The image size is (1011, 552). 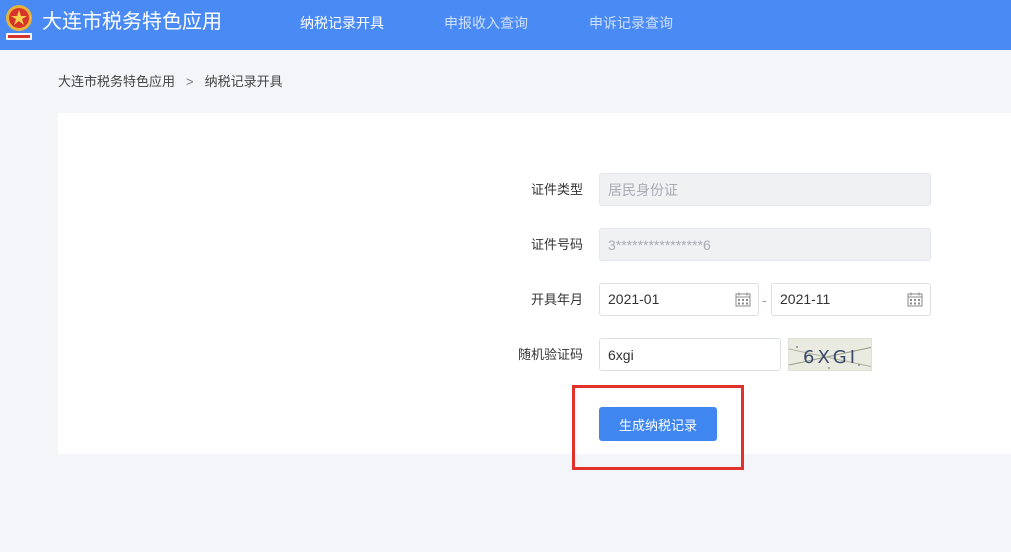 What do you see at coordinates (830, 357) in the screenshot?
I see `captcha-text: 6XGI` at bounding box center [830, 357].